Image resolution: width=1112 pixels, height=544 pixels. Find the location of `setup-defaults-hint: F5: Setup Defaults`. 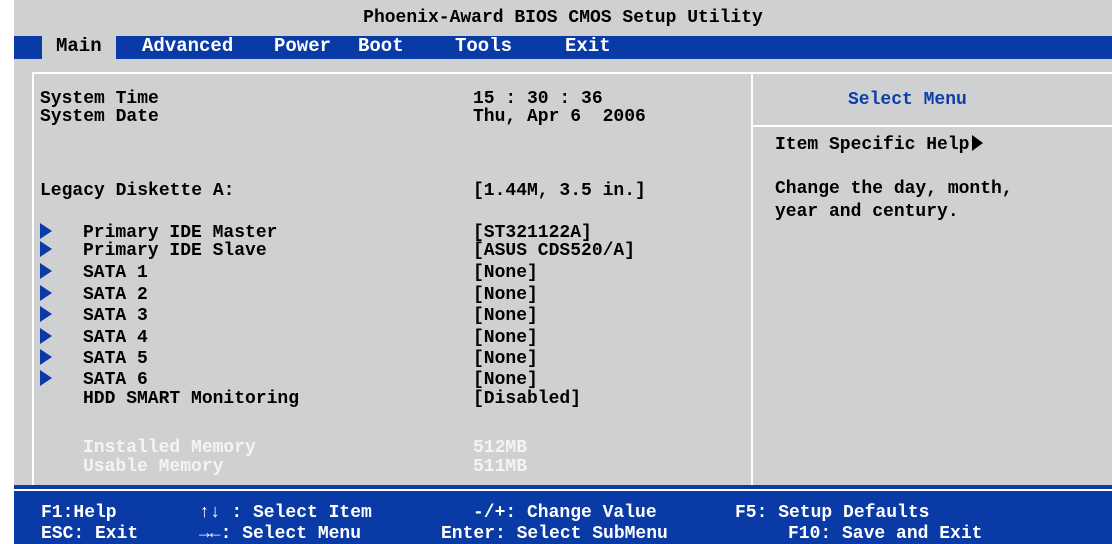

setup-defaults-hint: F5: Setup Defaults is located at coordinates (832, 513).